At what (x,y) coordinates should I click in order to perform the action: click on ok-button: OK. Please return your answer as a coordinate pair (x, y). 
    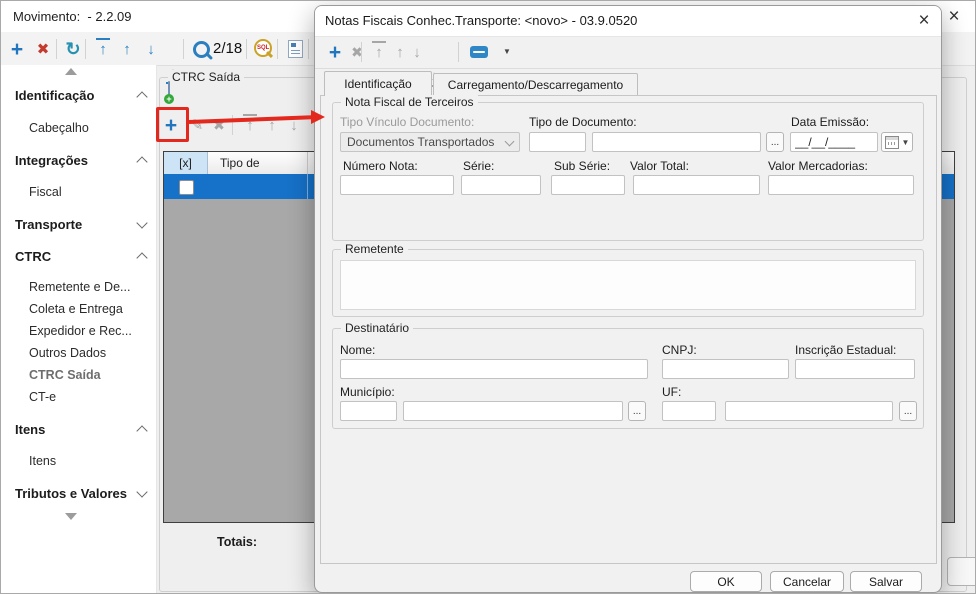
    Looking at the image, I should click on (726, 581).